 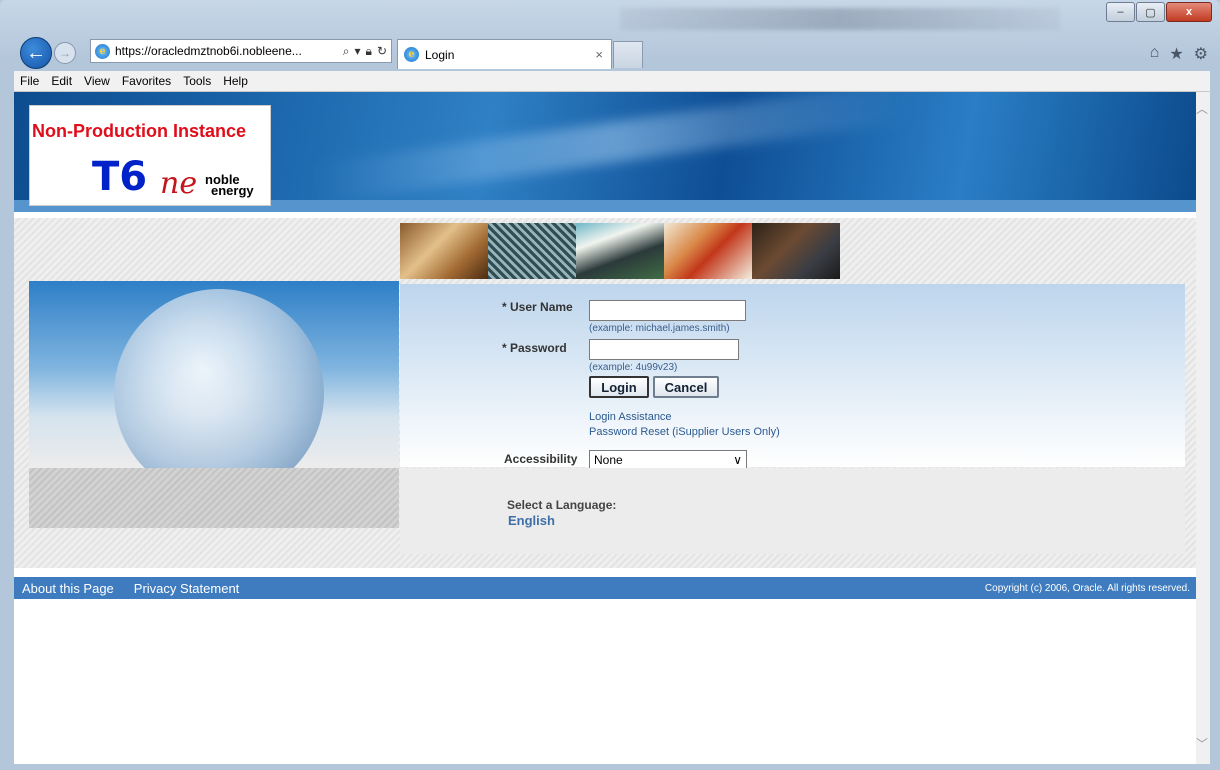 I want to click on noble-energy-mark: ne, so click(x=179, y=183).